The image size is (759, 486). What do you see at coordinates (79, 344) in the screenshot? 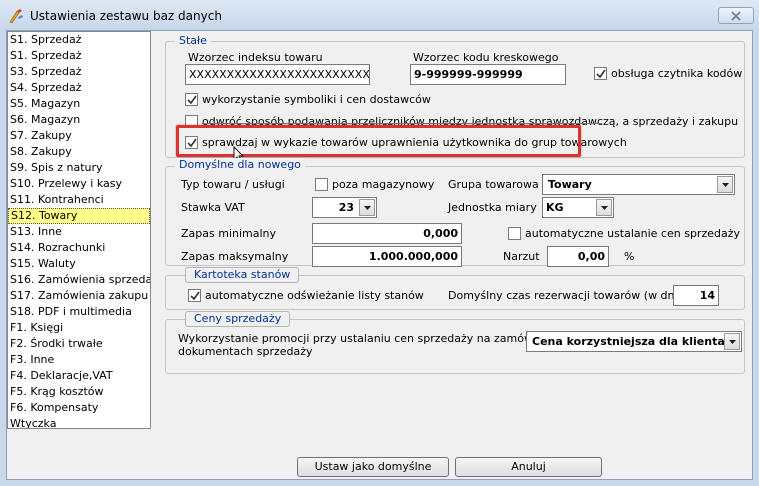
I see `sidebar-item: F2. Środki trwałe` at bounding box center [79, 344].